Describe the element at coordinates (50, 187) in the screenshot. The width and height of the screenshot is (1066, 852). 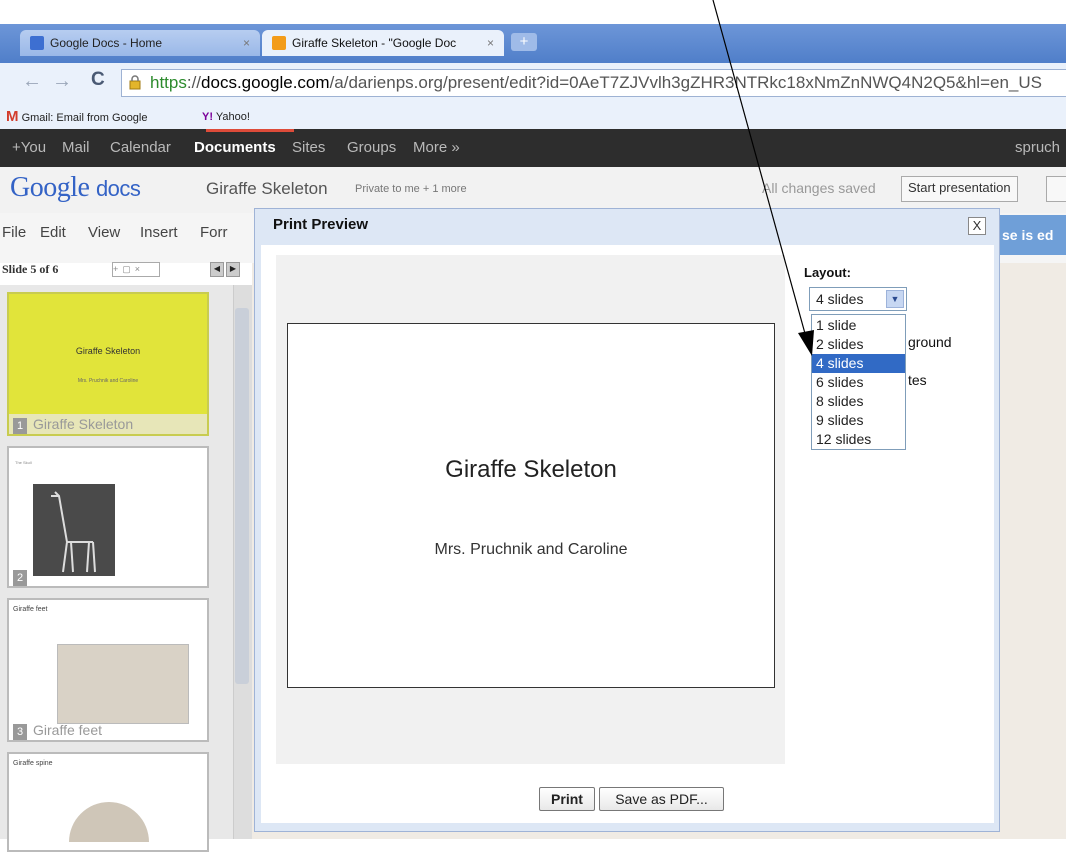
I see `logo-google: Google` at that location.